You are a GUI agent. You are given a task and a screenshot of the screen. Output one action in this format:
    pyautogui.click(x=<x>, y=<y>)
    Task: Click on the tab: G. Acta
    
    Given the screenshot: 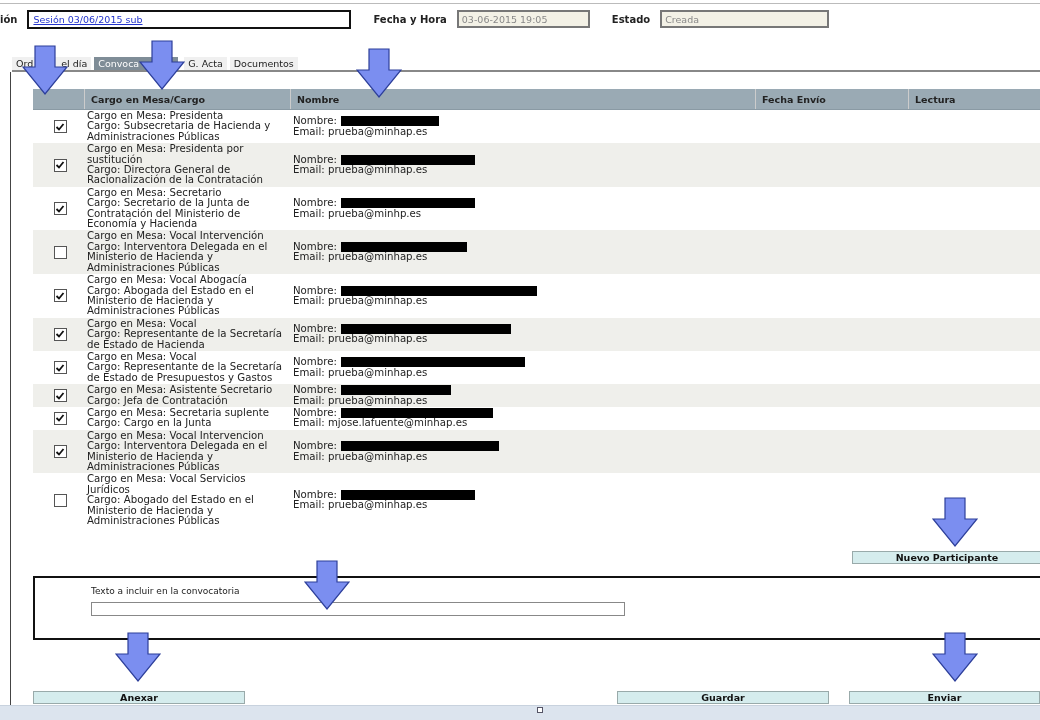 What is the action you would take?
    pyautogui.click(x=205, y=63)
    